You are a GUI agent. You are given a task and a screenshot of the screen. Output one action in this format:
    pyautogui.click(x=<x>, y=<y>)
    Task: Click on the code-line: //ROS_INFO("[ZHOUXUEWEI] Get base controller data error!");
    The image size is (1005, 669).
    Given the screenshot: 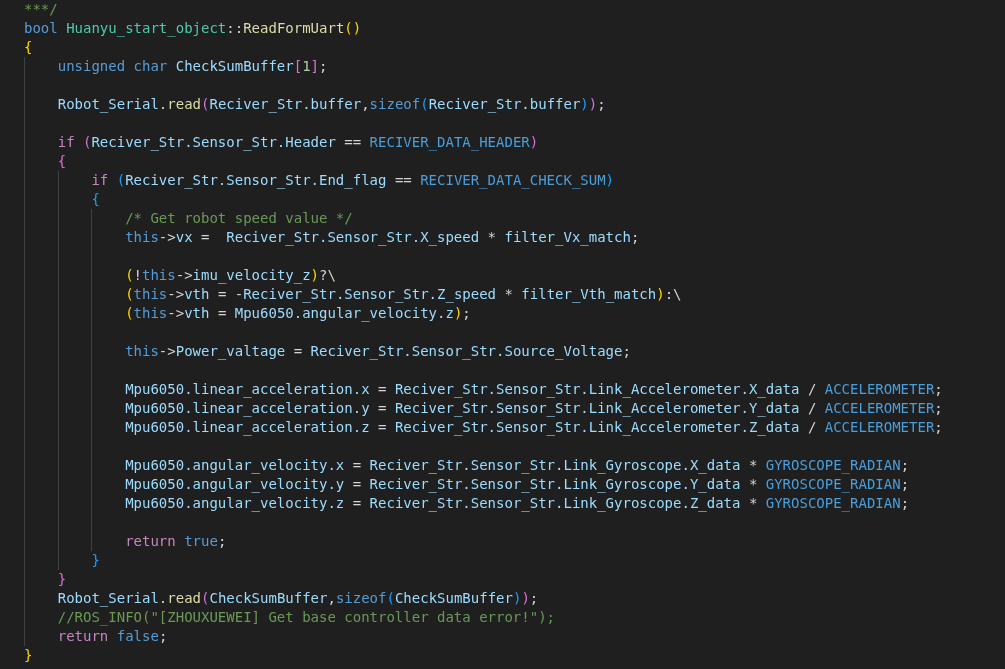 What is the action you would take?
    pyautogui.click(x=306, y=617)
    